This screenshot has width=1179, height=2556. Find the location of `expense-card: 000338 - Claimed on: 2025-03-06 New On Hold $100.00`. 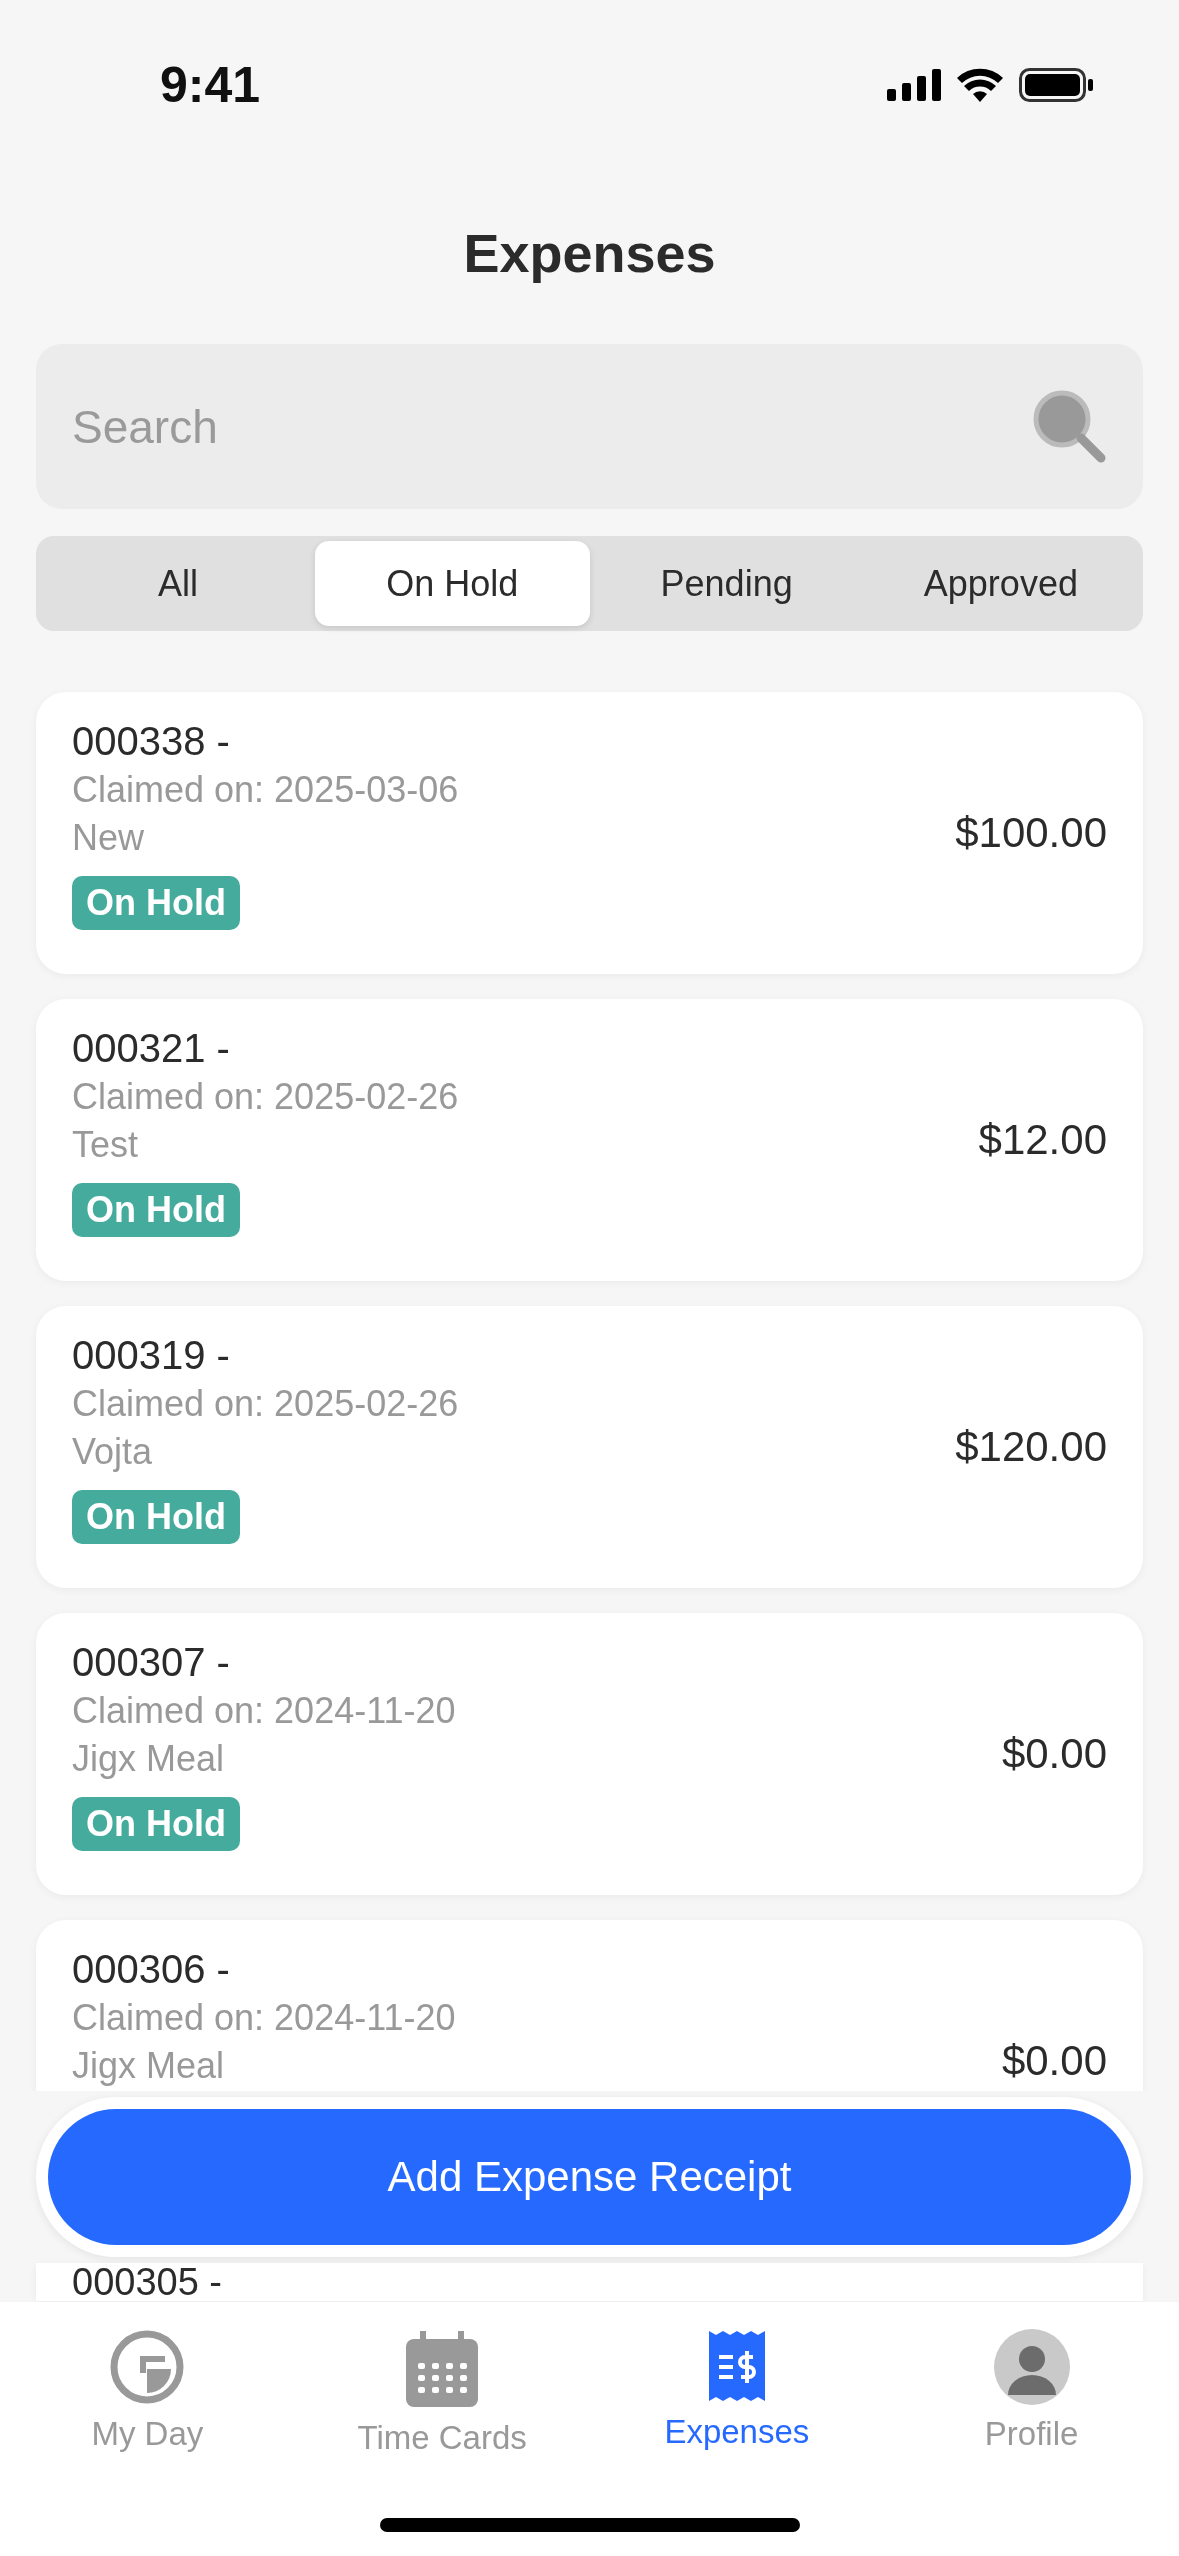

expense-card: 000338 - Claimed on: 2025-03-06 New On Hold $100.00 is located at coordinates (589, 833).